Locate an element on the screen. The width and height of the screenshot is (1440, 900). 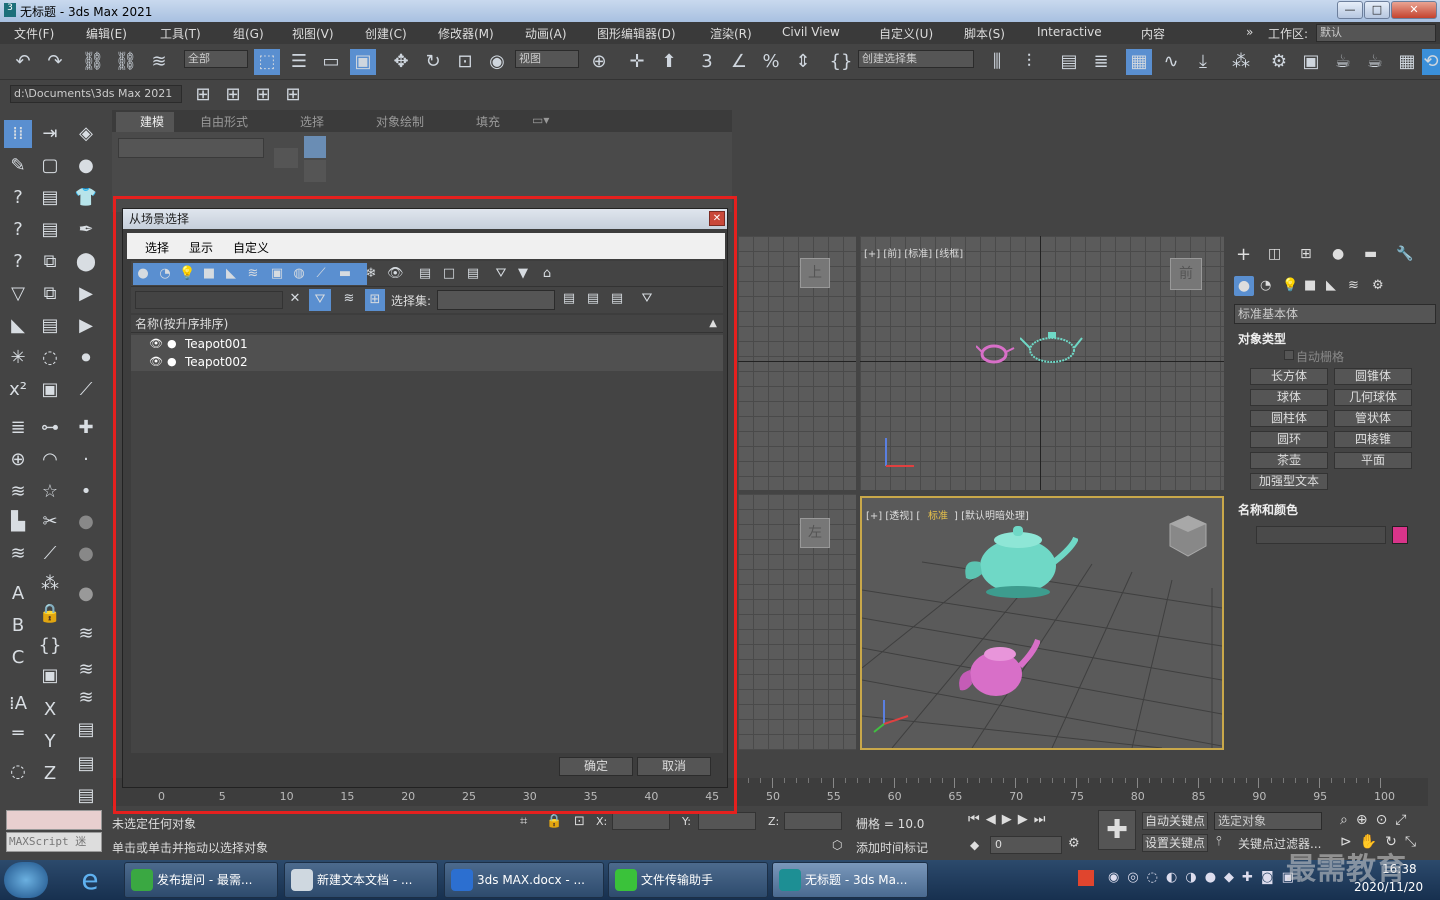
undo-icon: ↶ is located at coordinates (23, 62).